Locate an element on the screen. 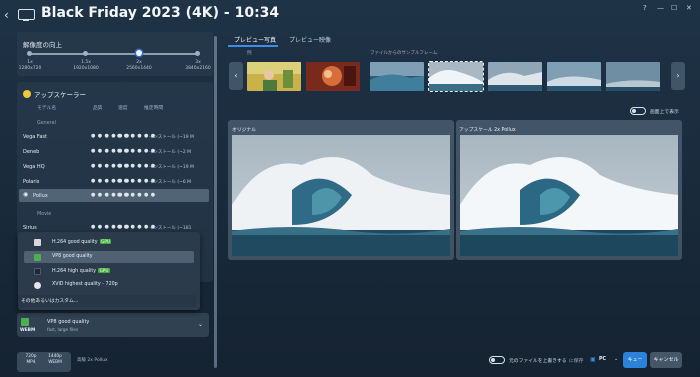 This screenshot has height=377, width=700. encoder-option-label: H.264 good quality is located at coordinates (75, 242).